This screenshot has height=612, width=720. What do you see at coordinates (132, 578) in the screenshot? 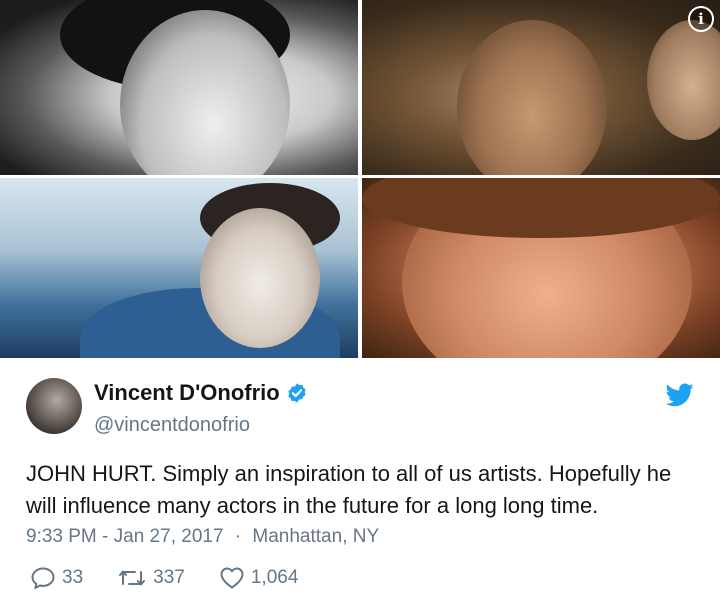
I see `retweet-icon` at bounding box center [132, 578].